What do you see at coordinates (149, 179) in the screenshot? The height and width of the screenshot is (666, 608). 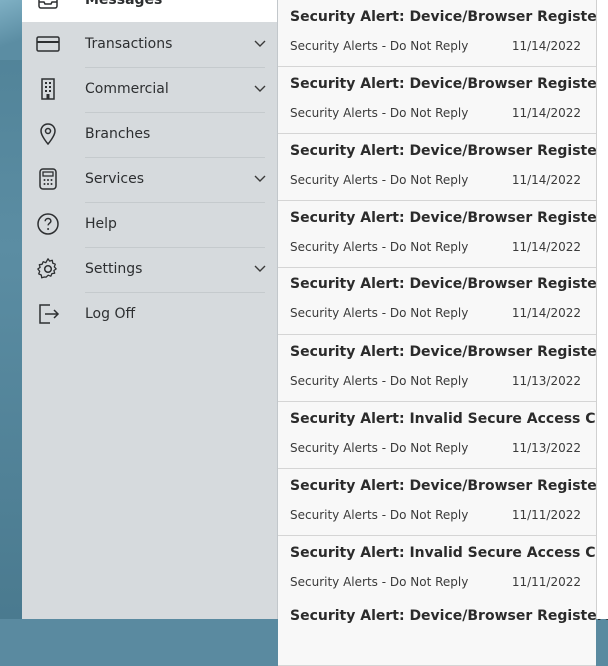 I see `sidebar-item-services: Services` at bounding box center [149, 179].